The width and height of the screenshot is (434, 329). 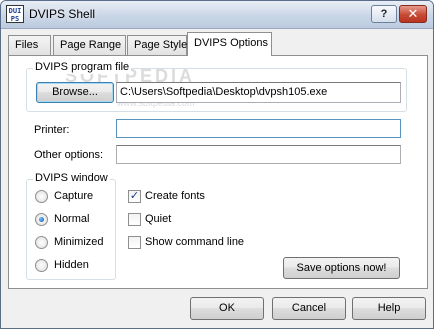 I want to click on create-fonts-checkbox: ✓, so click(x=134, y=196).